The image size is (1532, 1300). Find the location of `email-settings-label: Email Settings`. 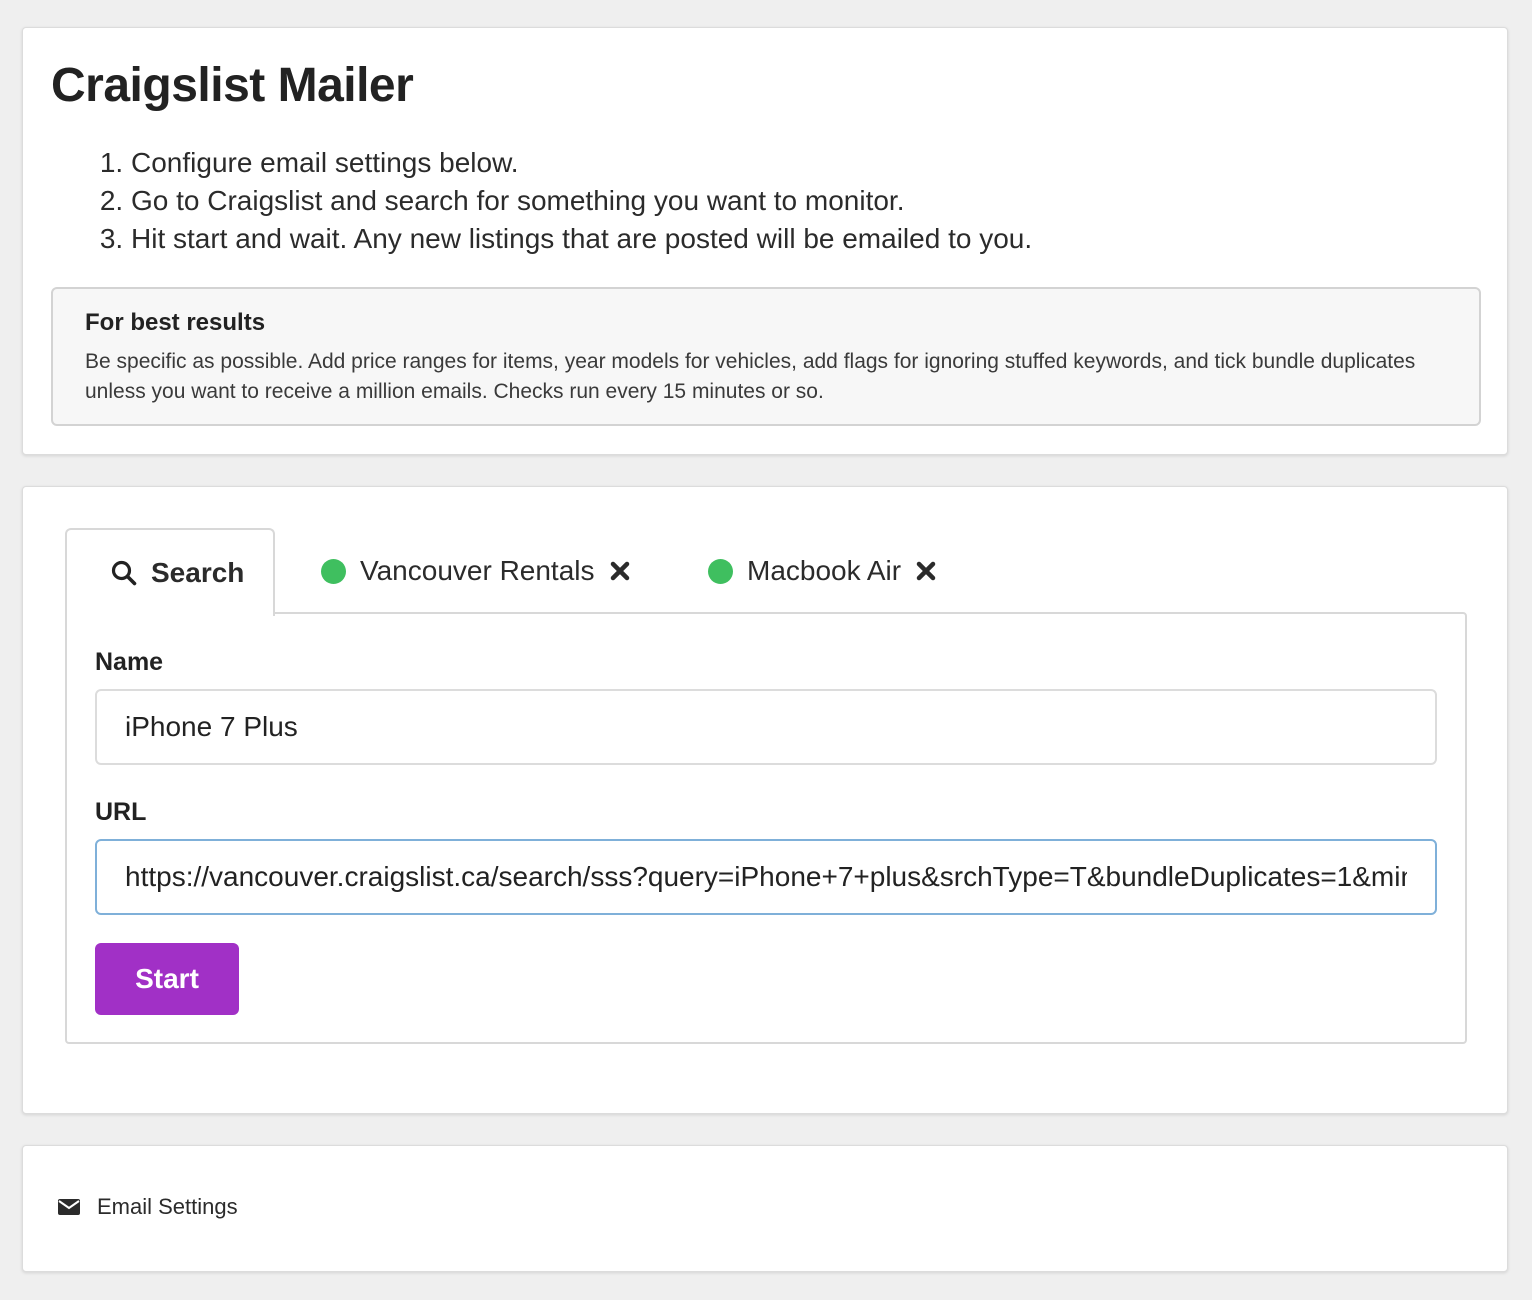

email-settings-label: Email Settings is located at coordinates (167, 1206).